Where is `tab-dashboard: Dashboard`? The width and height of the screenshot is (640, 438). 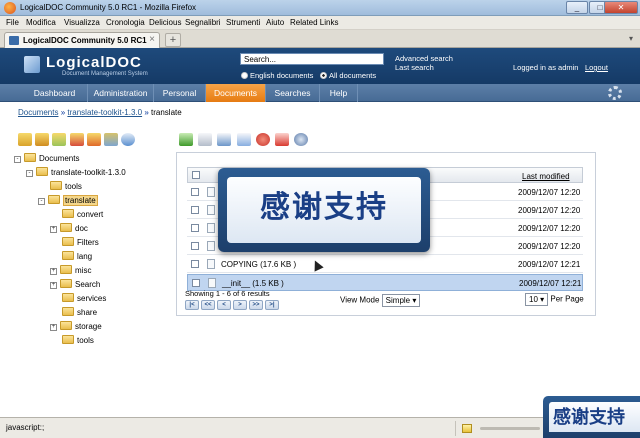
tab-dashboard: Dashboard is located at coordinates (55, 93).